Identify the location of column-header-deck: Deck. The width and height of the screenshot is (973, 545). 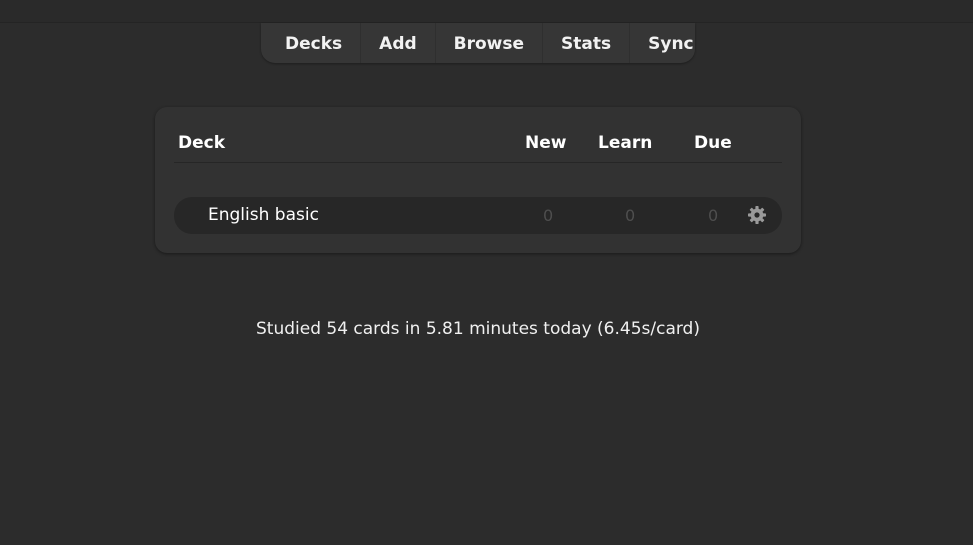
(202, 143).